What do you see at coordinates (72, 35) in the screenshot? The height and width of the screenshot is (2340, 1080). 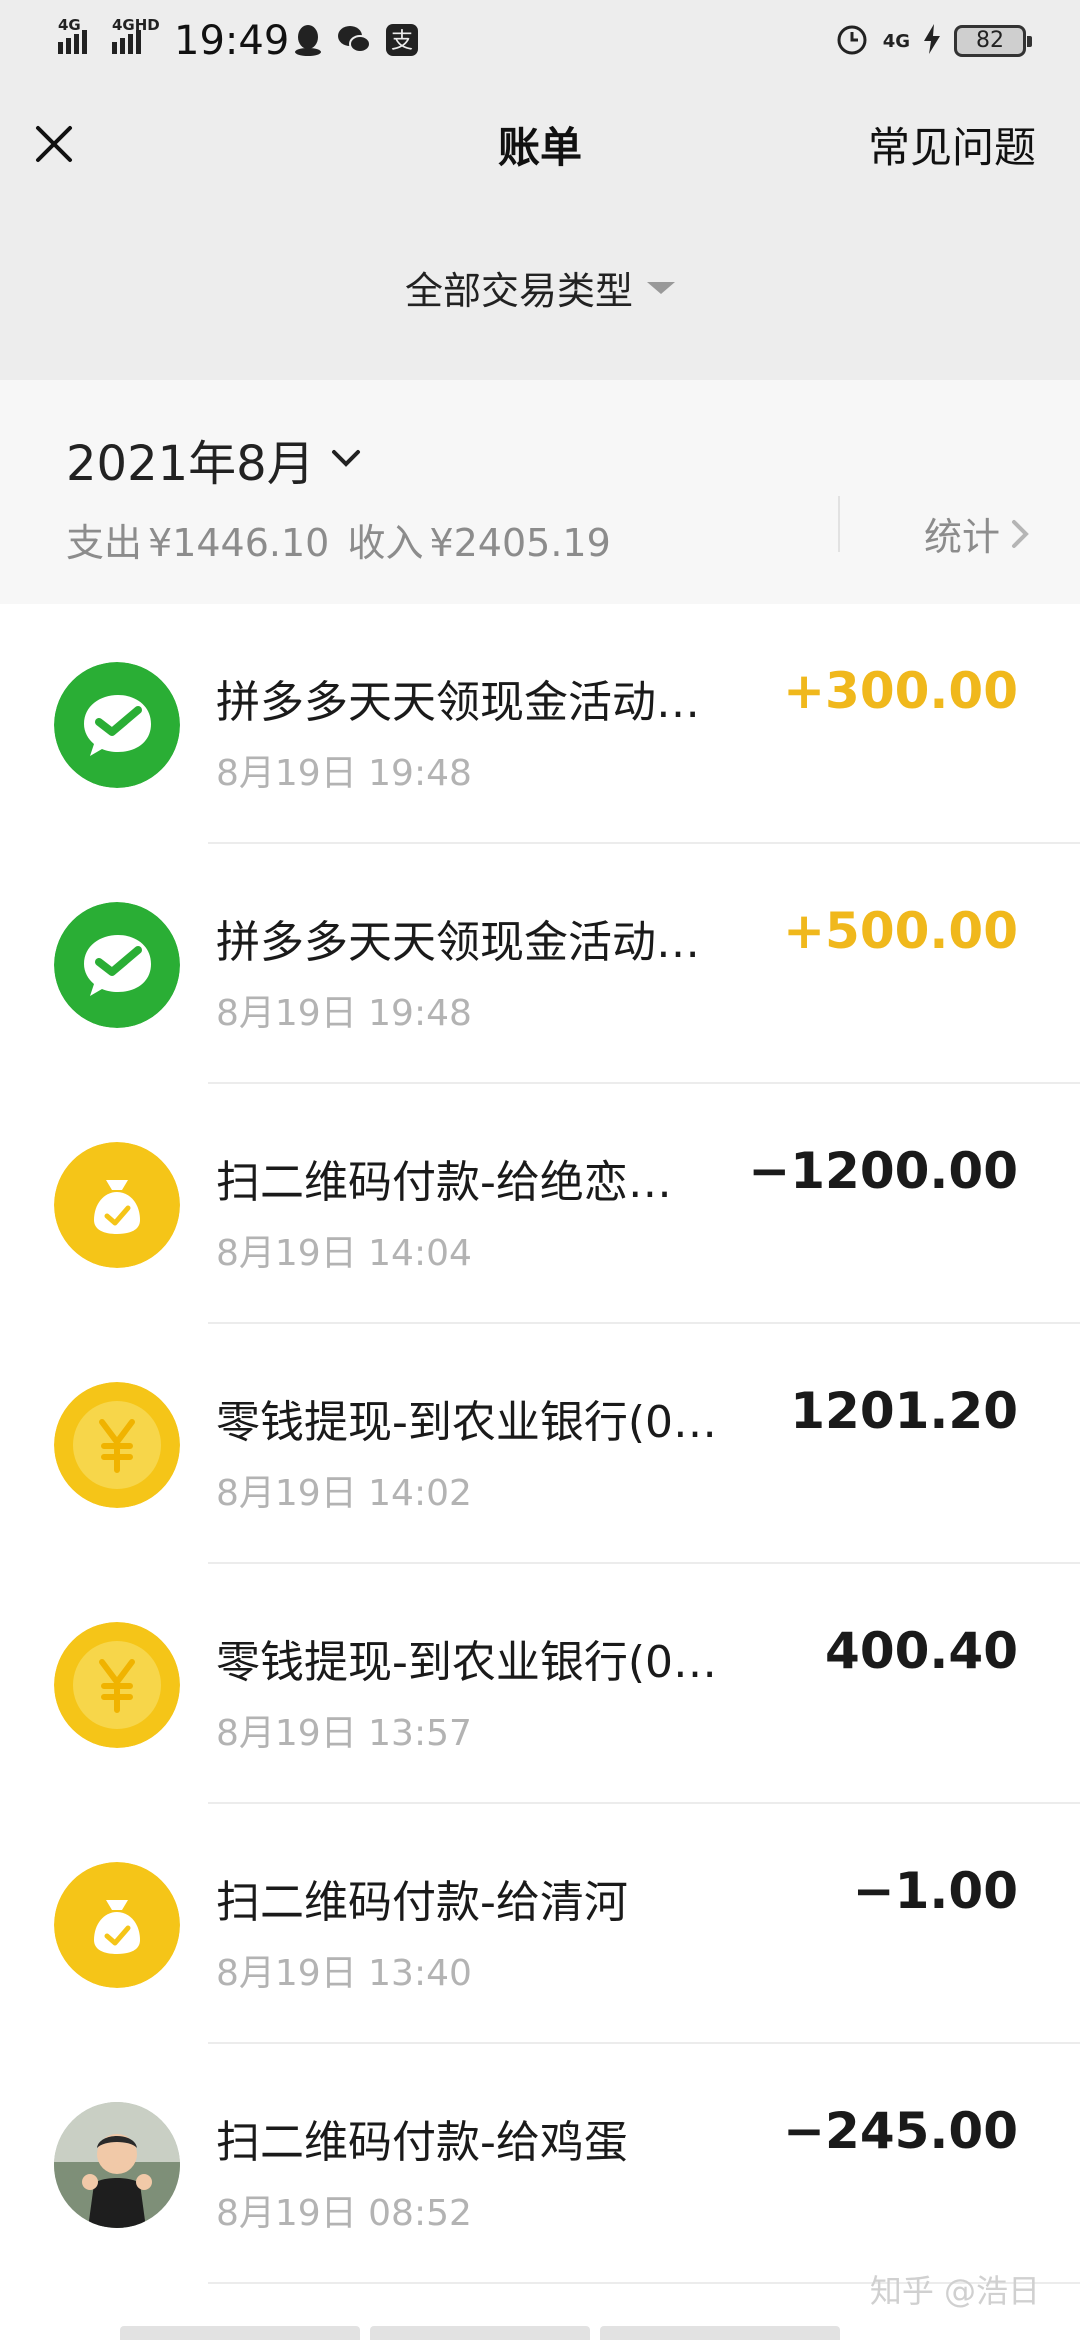 I see `signal-icon: 4G` at bounding box center [72, 35].